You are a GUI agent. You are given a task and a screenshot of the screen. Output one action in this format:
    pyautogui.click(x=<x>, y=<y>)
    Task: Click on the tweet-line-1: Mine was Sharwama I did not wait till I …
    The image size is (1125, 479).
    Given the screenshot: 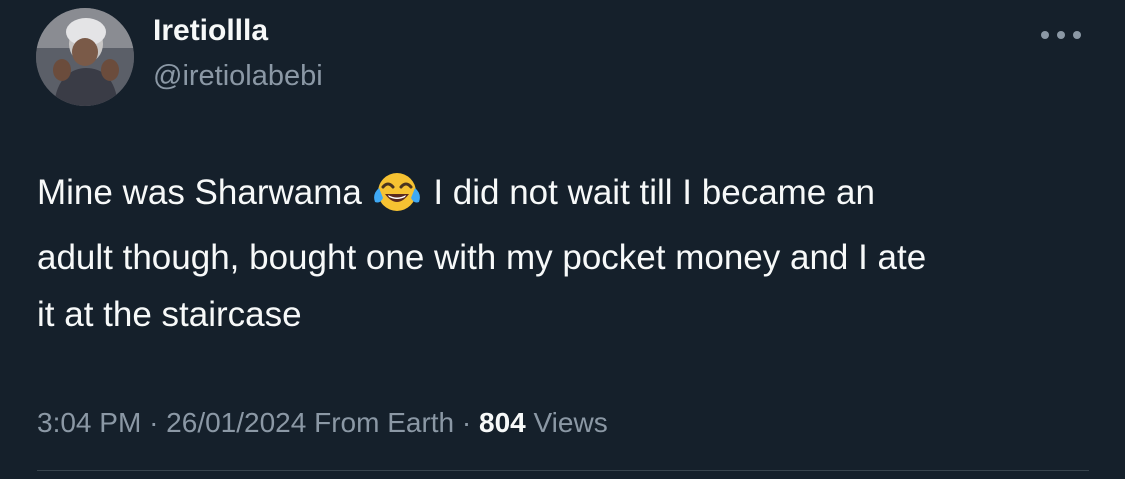 What is the action you would take?
    pyautogui.click(x=567, y=196)
    